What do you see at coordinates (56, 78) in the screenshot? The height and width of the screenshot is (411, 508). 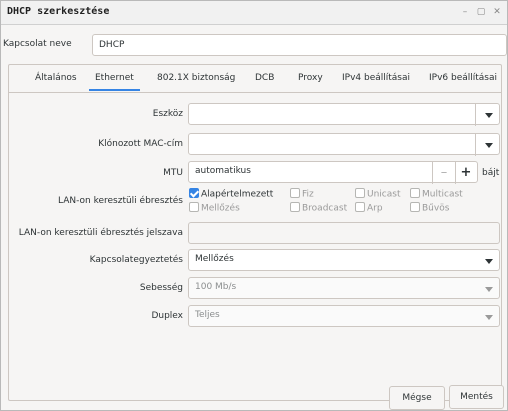 I see `tab-general: Általános` at bounding box center [56, 78].